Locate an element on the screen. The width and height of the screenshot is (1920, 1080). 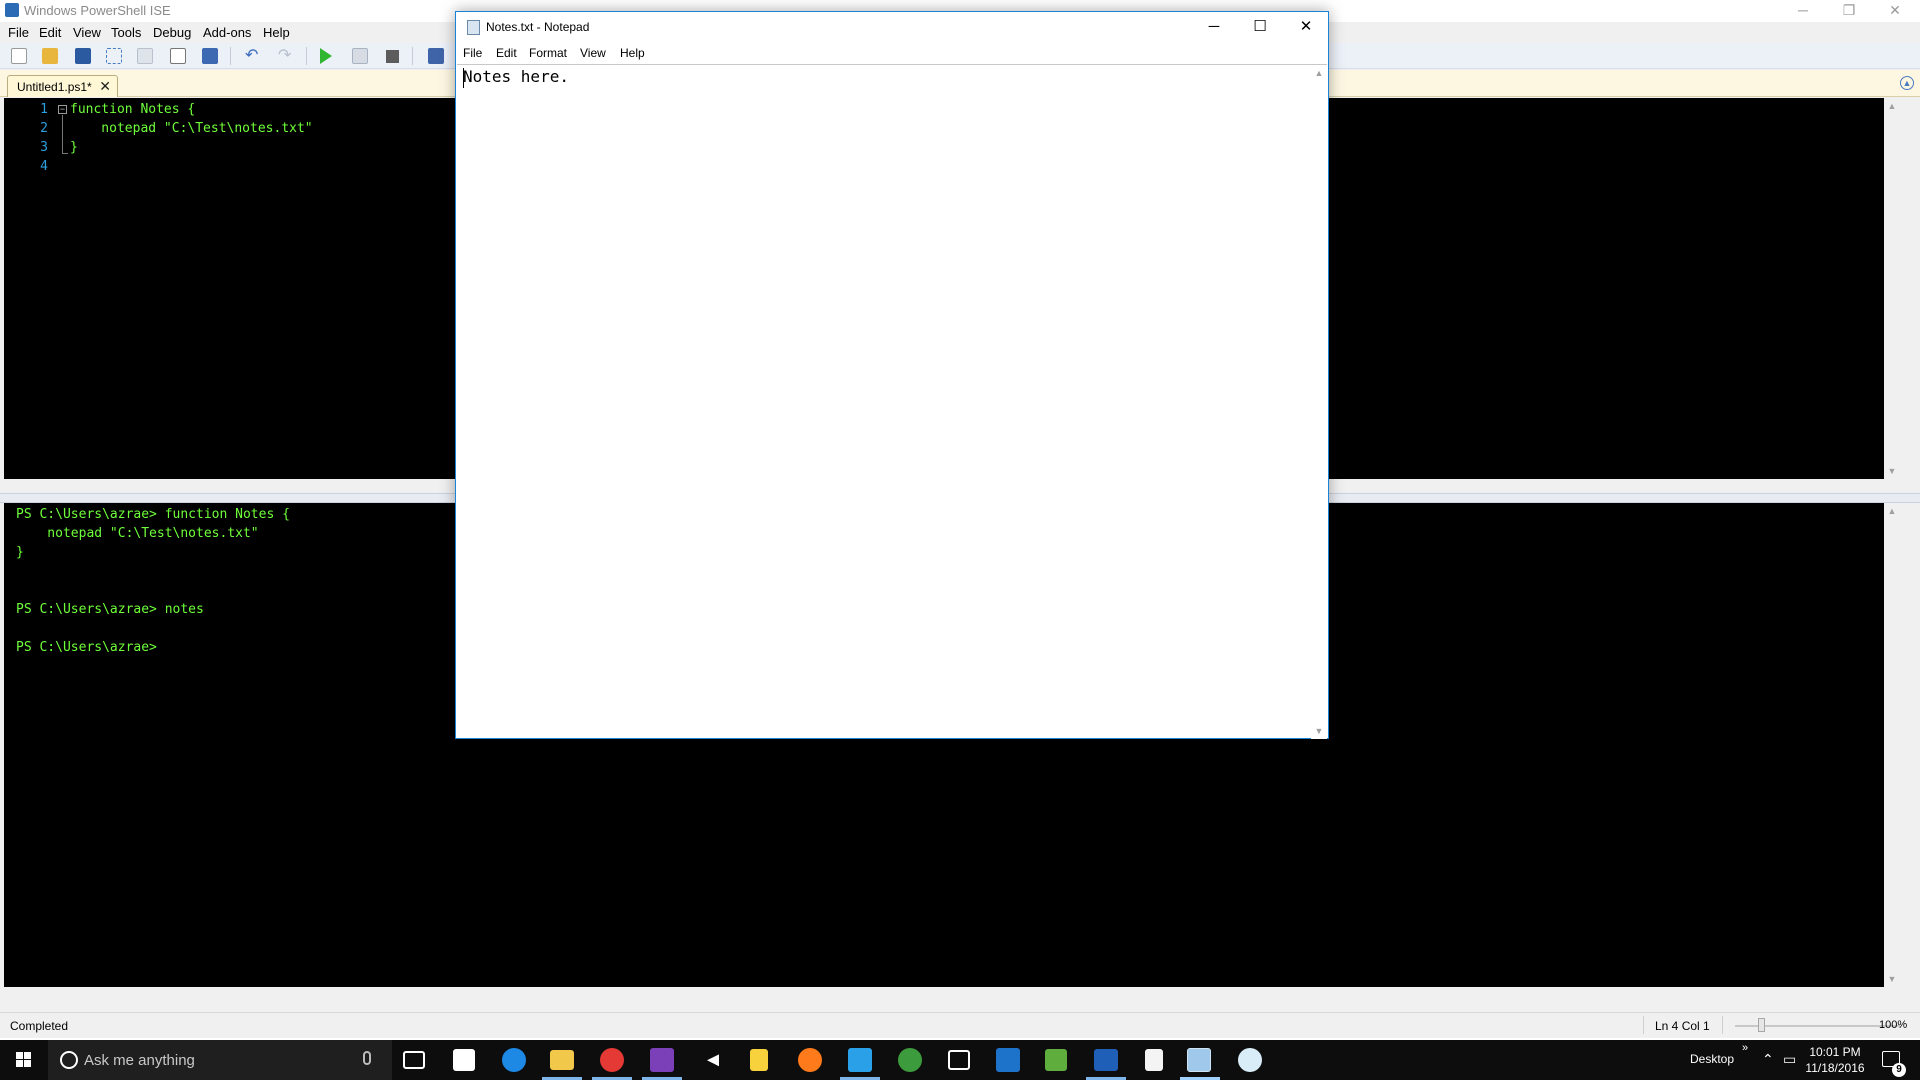
ise-minimize-button: ─ is located at coordinates (1803, 11).